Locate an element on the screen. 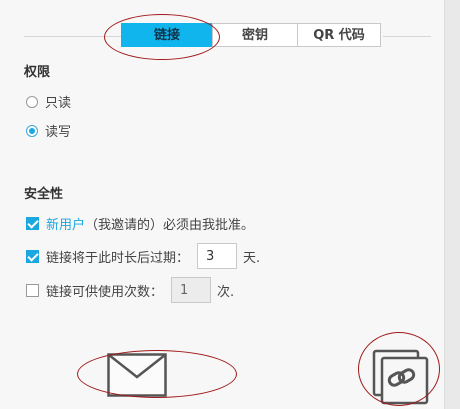 The height and width of the screenshot is (409, 460). mail-icon is located at coordinates (137, 377).